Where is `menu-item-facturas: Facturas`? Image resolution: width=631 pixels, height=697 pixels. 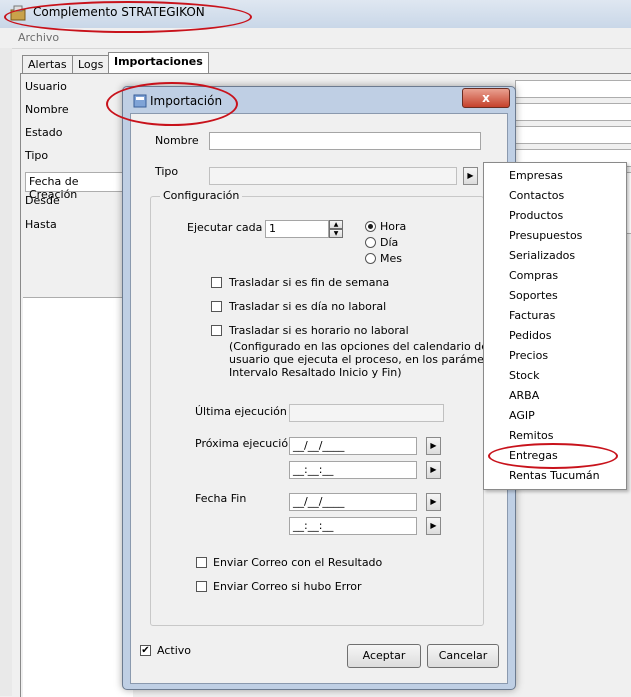 menu-item-facturas: Facturas is located at coordinates (532, 315).